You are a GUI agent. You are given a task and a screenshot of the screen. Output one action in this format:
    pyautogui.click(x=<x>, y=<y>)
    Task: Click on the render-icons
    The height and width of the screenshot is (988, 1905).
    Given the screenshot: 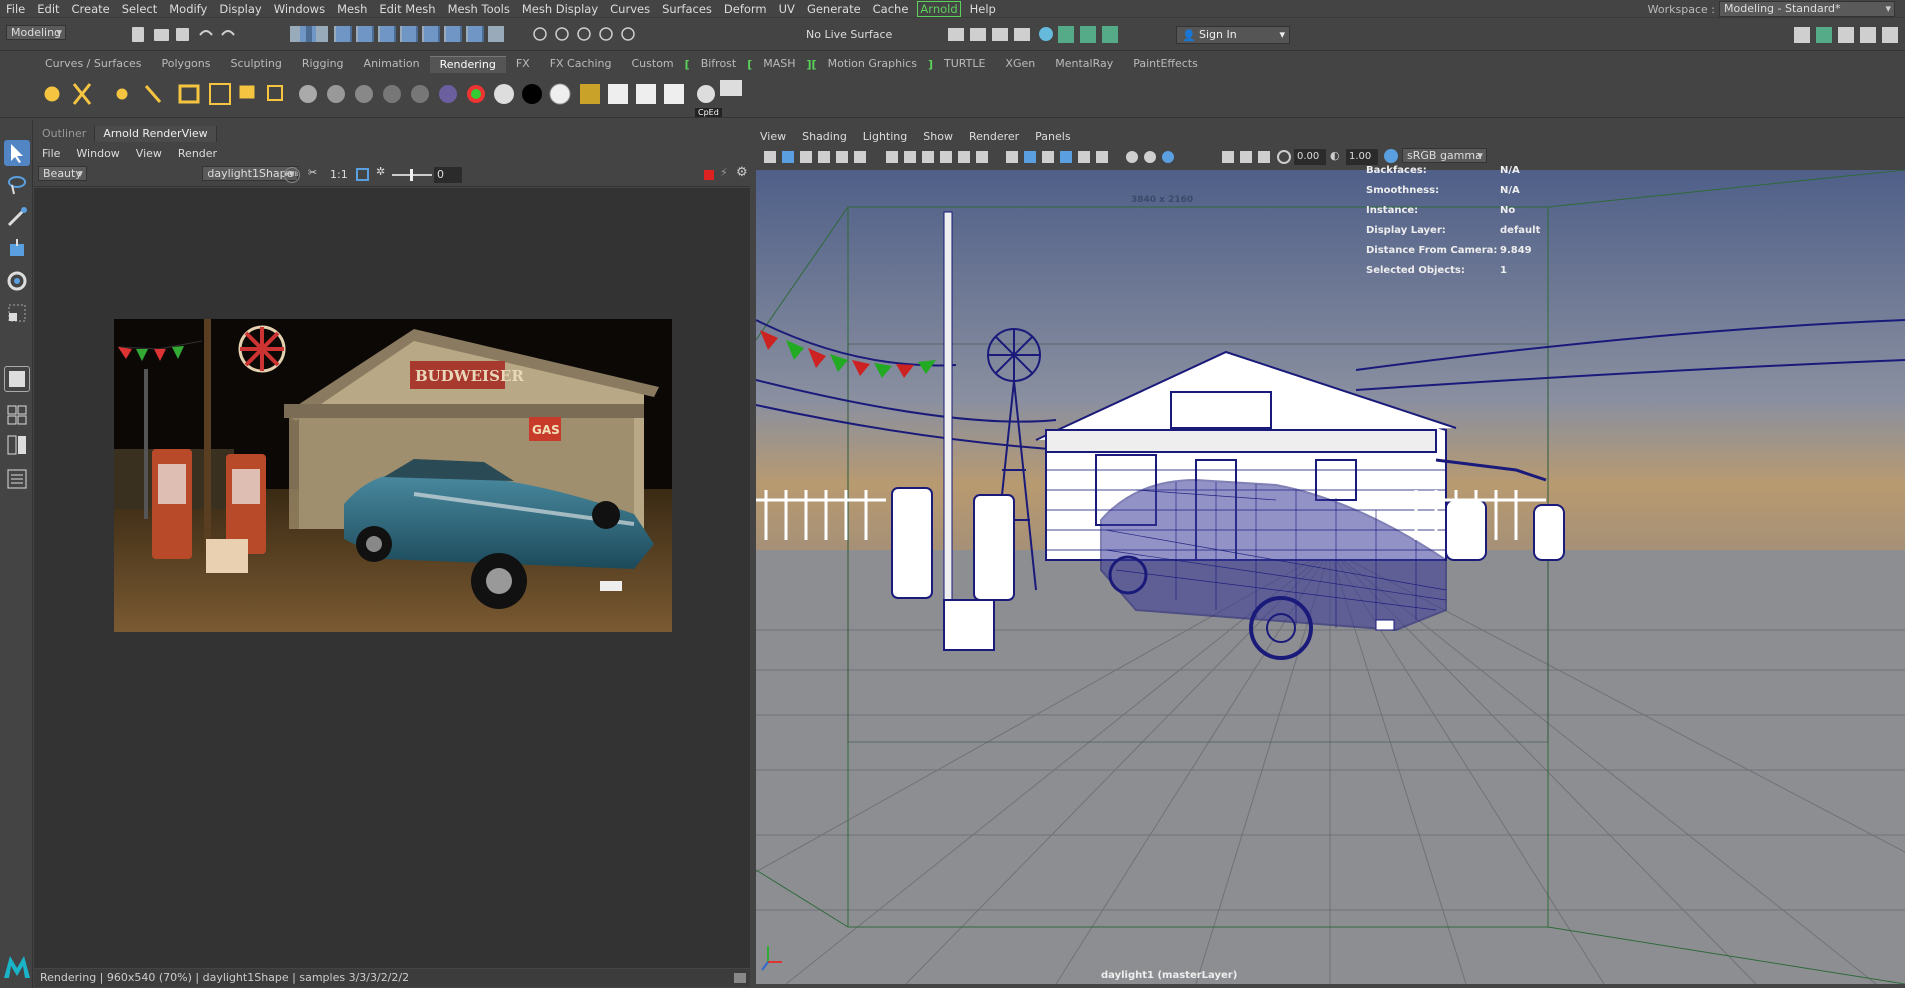 What is the action you would take?
    pyautogui.click(x=1036, y=35)
    